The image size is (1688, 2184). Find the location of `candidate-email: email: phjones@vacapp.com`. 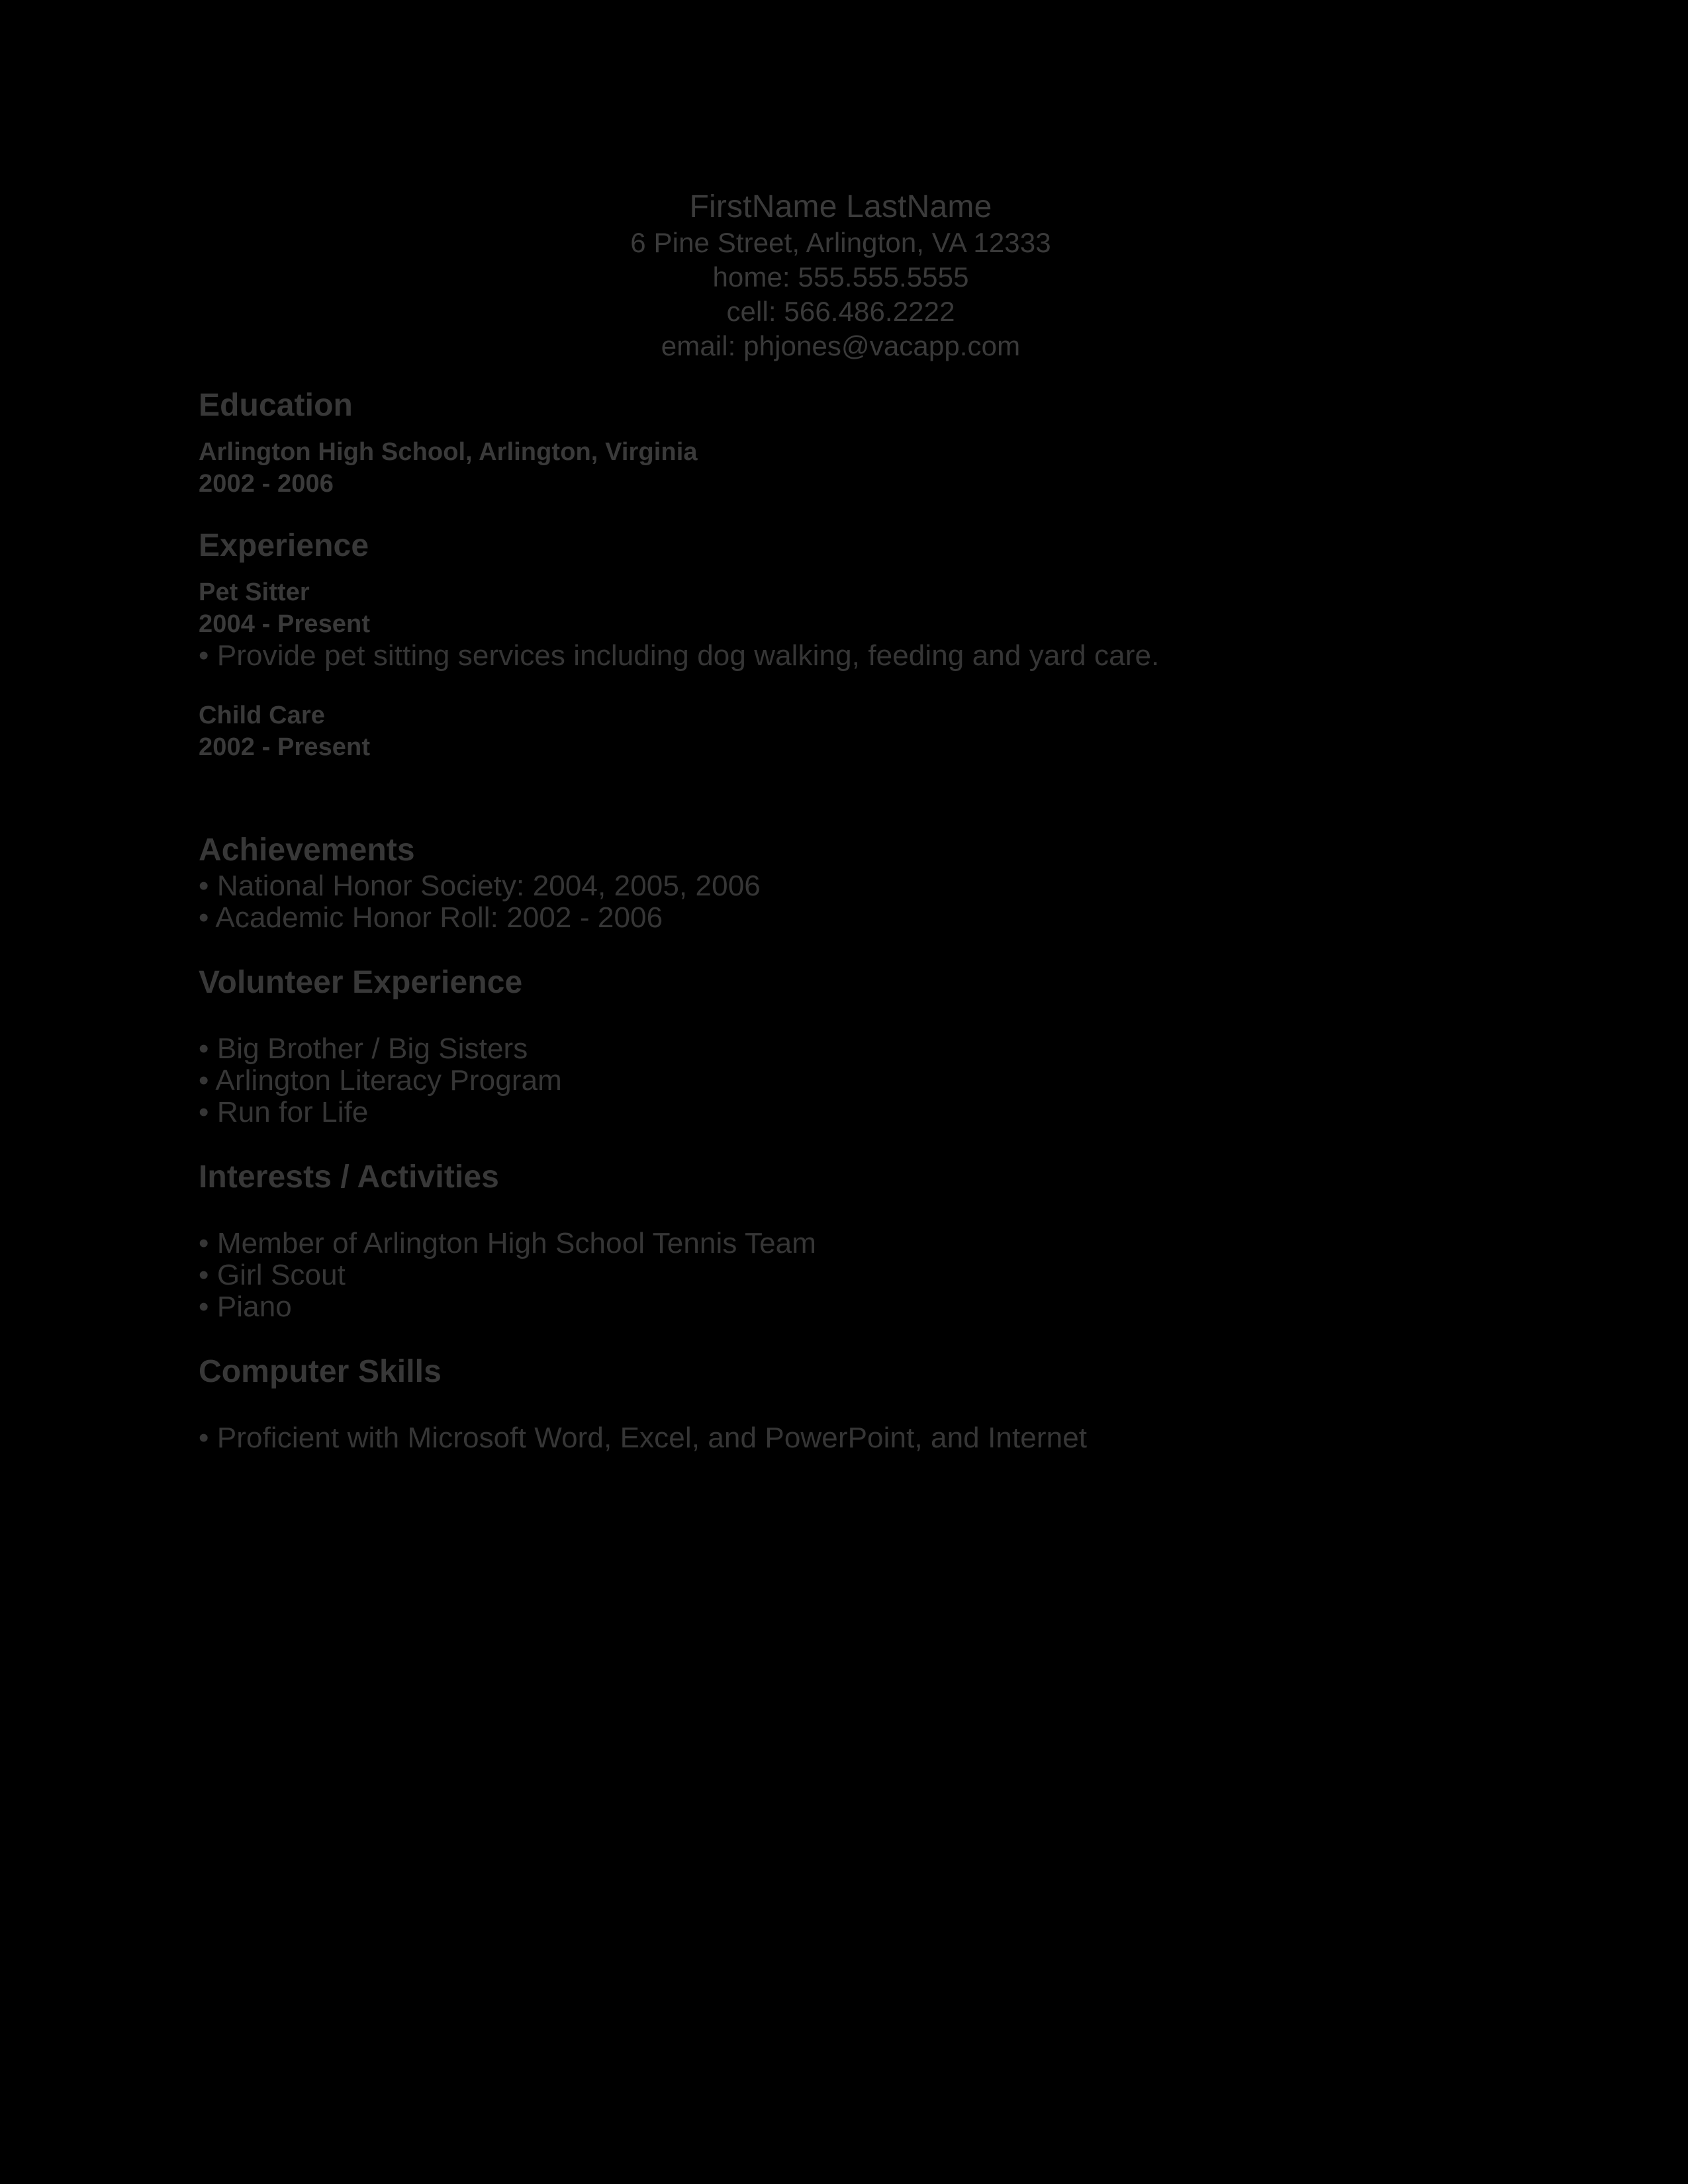

candidate-email: email: phjones@vacapp.com is located at coordinates (841, 345).